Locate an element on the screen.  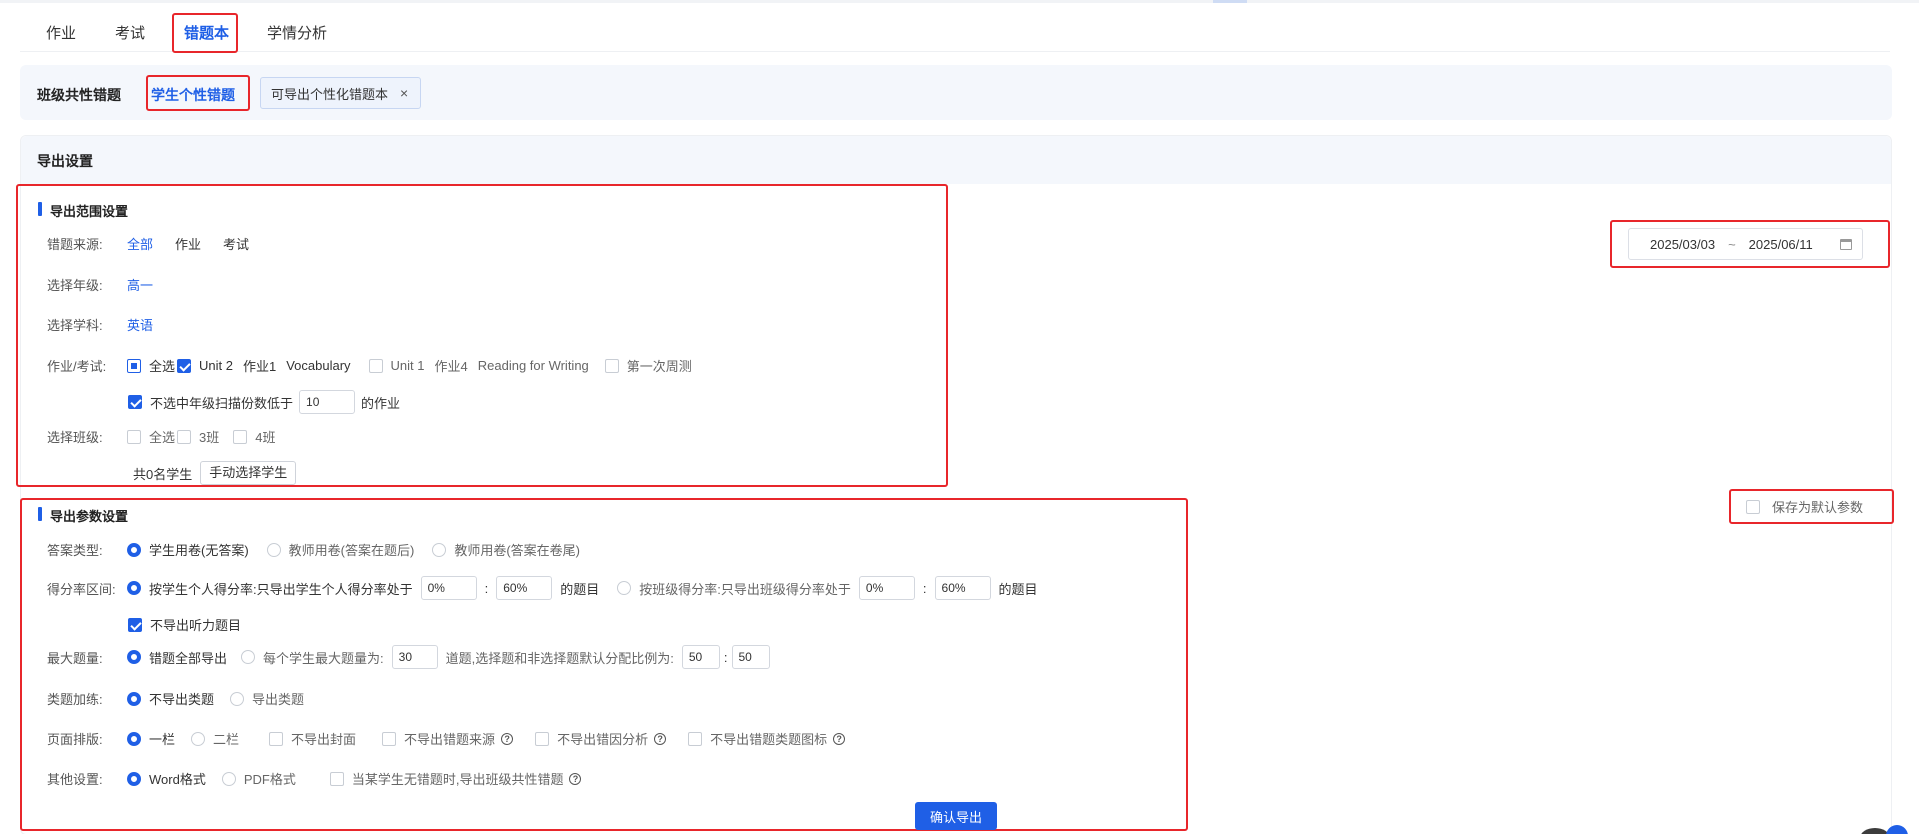
class-3-checkbox is located at coordinates (184, 436).